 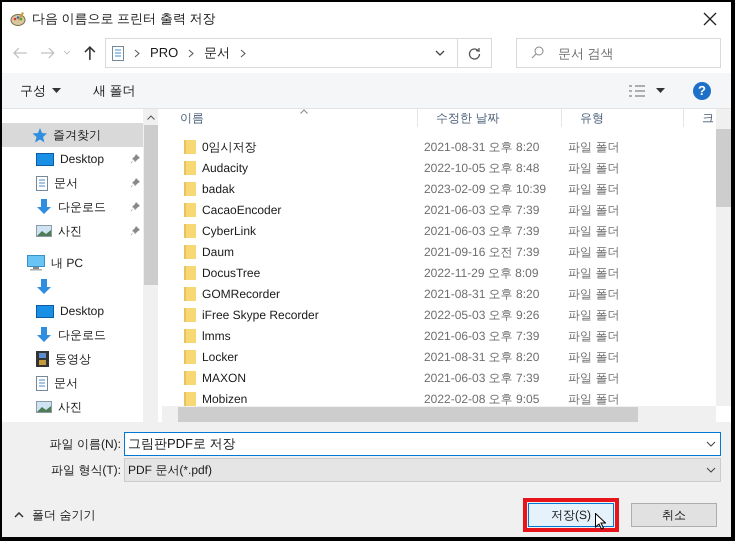 What do you see at coordinates (220, 357) in the screenshot?
I see `file-name: Locker` at bounding box center [220, 357].